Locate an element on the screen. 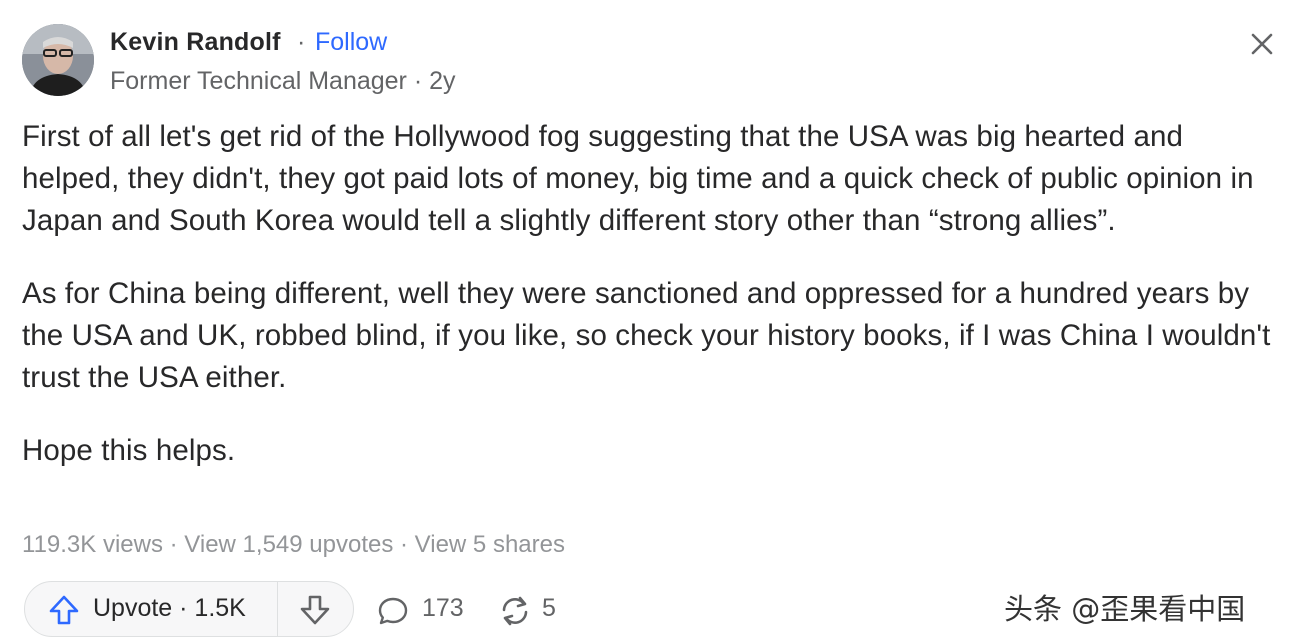  avatar-image is located at coordinates (58, 60).